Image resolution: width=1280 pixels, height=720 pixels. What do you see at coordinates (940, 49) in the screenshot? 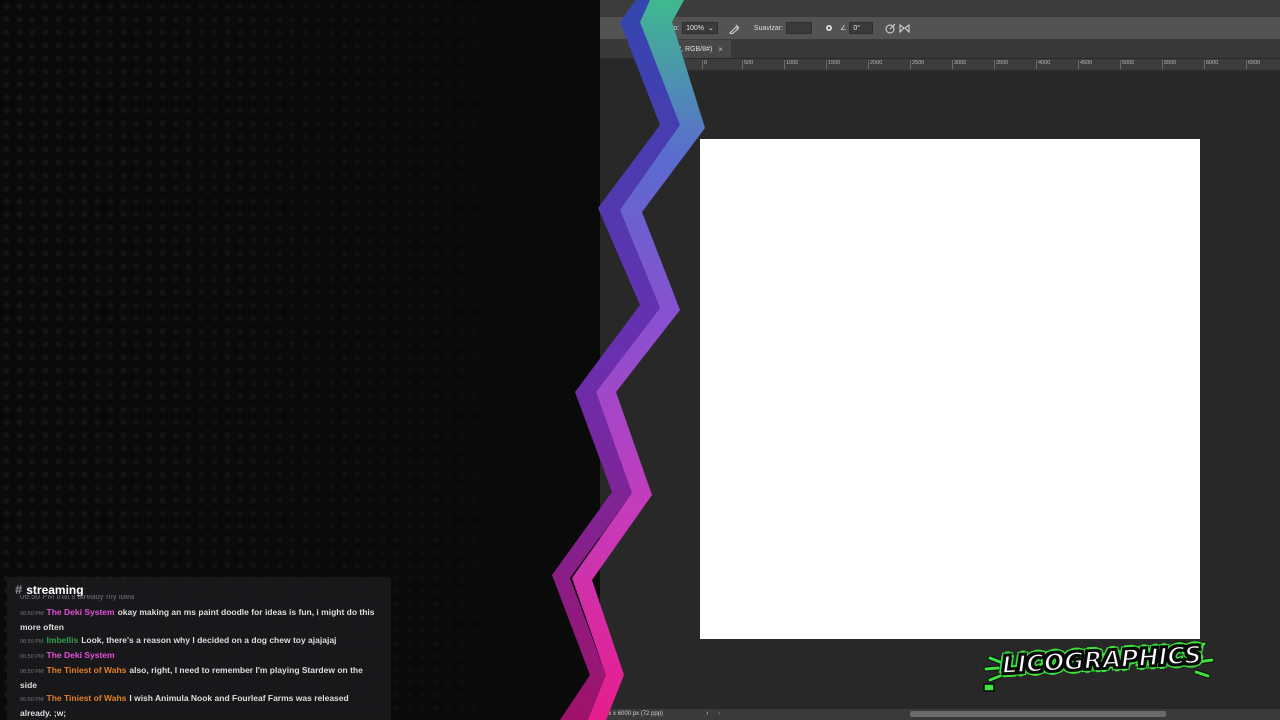
I see `document-tab-bar: % (Capa 2, RGB/8#) ×` at bounding box center [940, 49].